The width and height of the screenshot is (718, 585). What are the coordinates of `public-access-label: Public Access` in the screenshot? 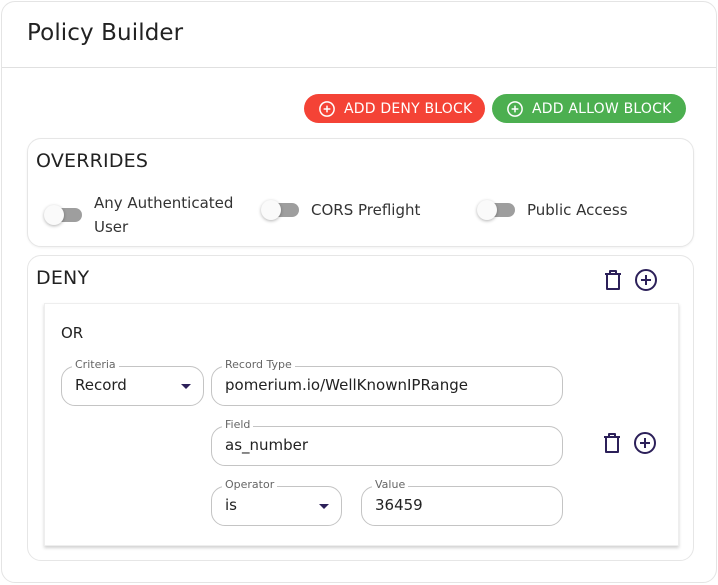 It's located at (577, 210).